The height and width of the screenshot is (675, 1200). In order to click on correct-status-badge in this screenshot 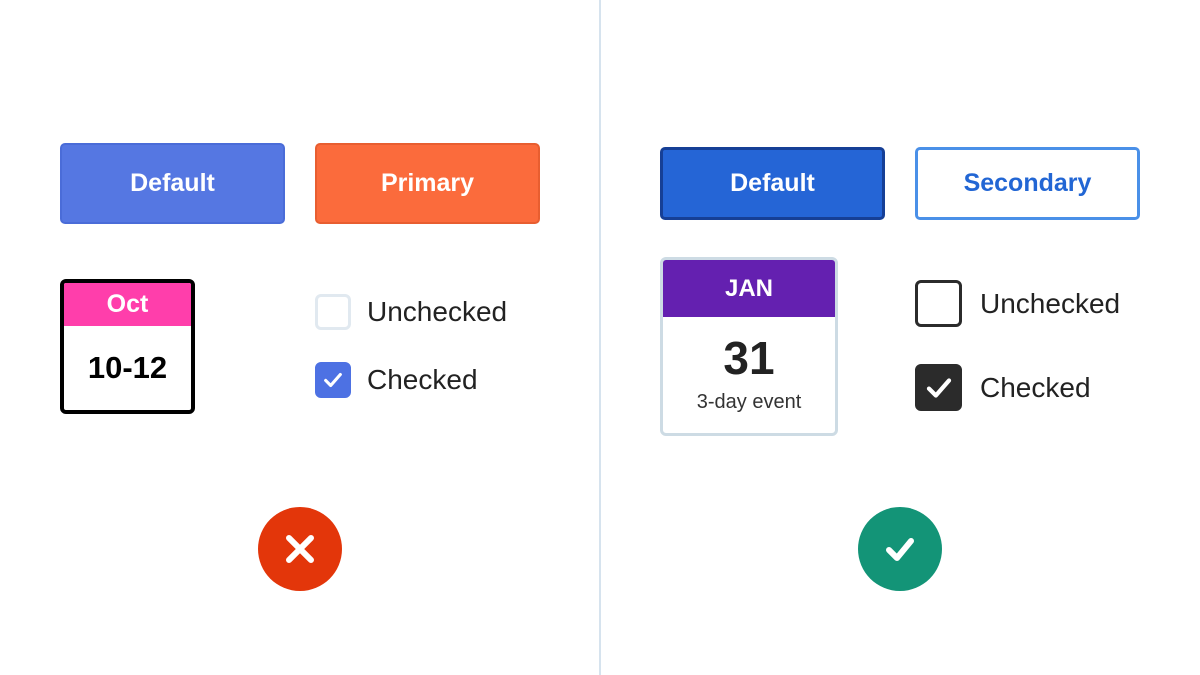, I will do `click(900, 549)`.